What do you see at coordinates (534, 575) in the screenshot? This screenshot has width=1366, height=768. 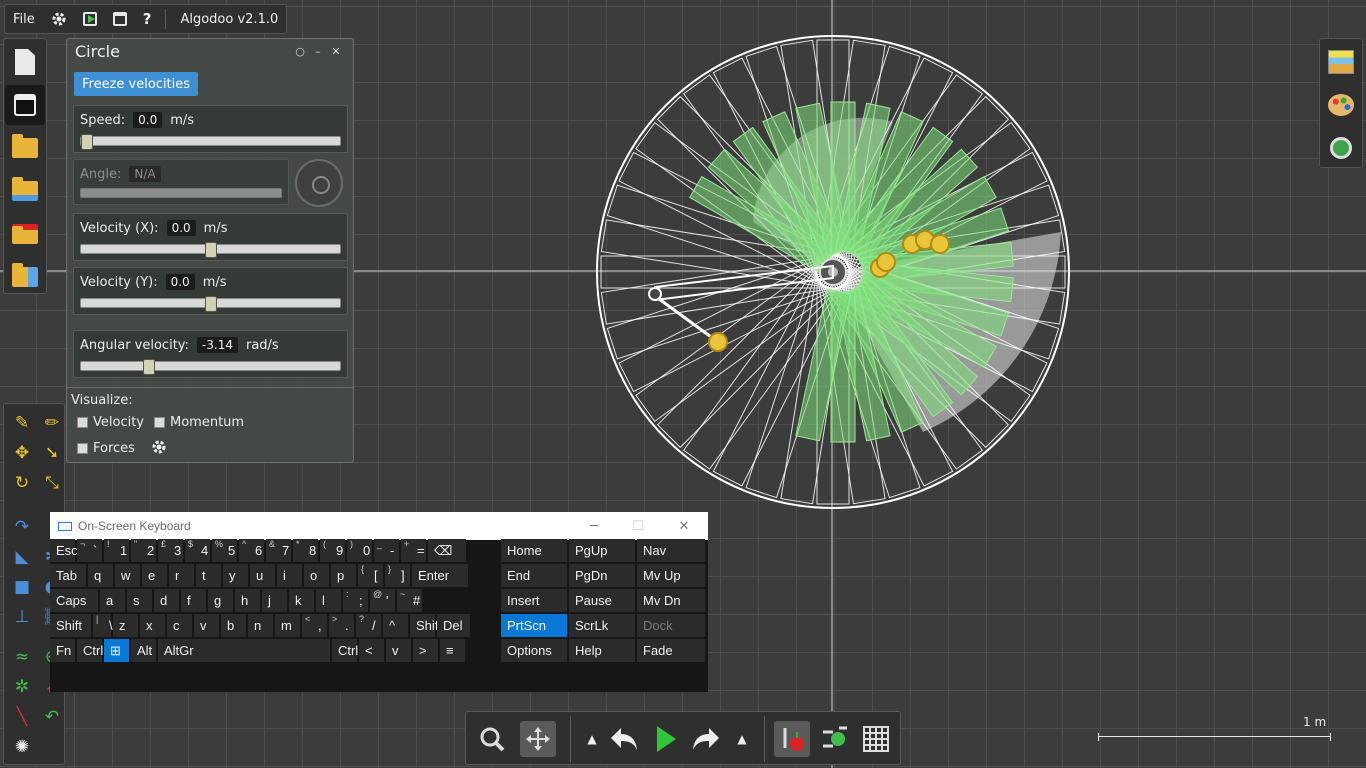 I see `nav-key-1-0: End` at bounding box center [534, 575].